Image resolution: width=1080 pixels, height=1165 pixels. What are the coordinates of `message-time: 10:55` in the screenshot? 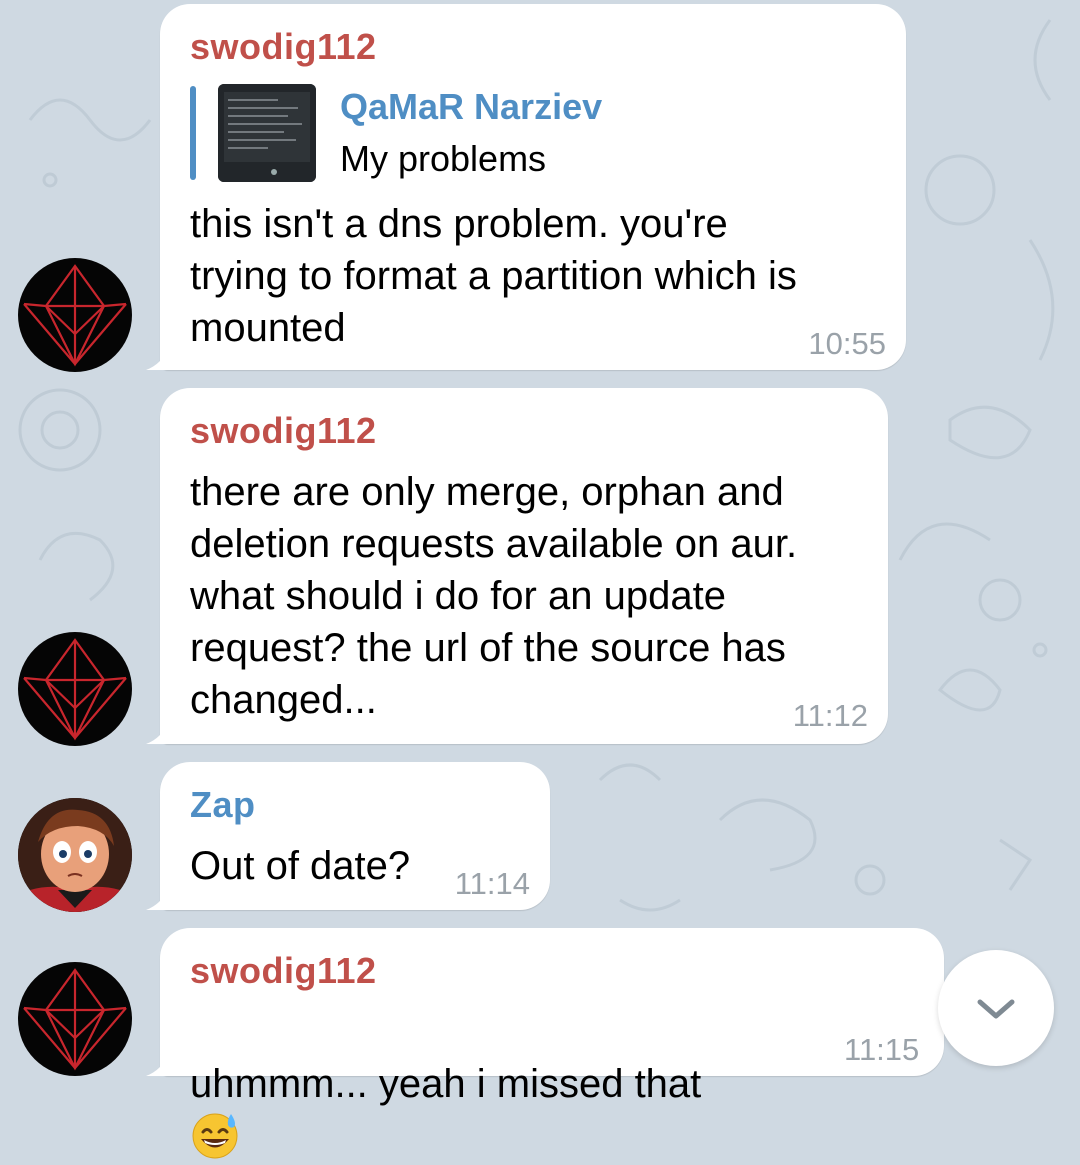 It's located at (847, 343).